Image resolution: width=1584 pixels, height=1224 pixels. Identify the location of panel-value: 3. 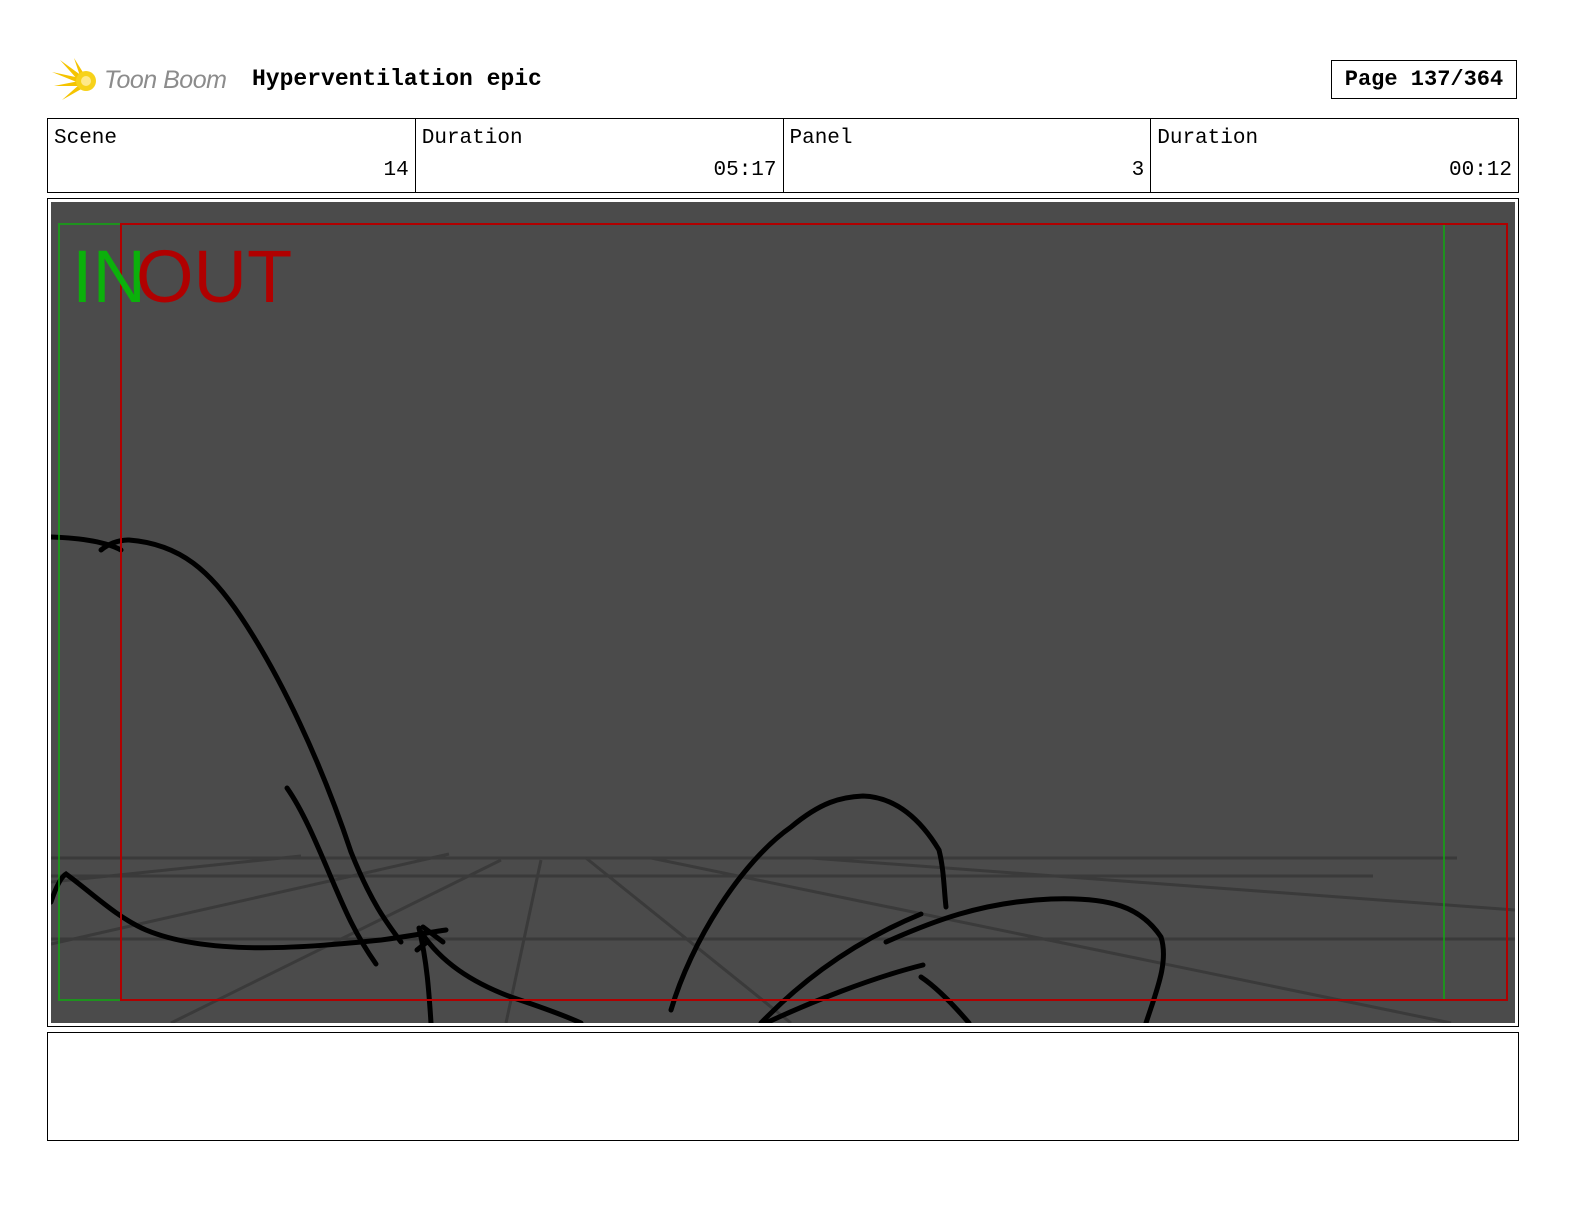
(1138, 170).